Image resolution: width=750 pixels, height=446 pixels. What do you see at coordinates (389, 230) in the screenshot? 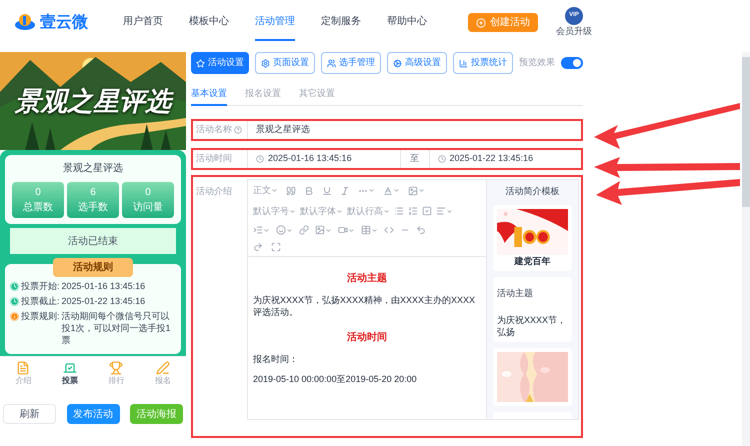
I see `code-icon` at bounding box center [389, 230].